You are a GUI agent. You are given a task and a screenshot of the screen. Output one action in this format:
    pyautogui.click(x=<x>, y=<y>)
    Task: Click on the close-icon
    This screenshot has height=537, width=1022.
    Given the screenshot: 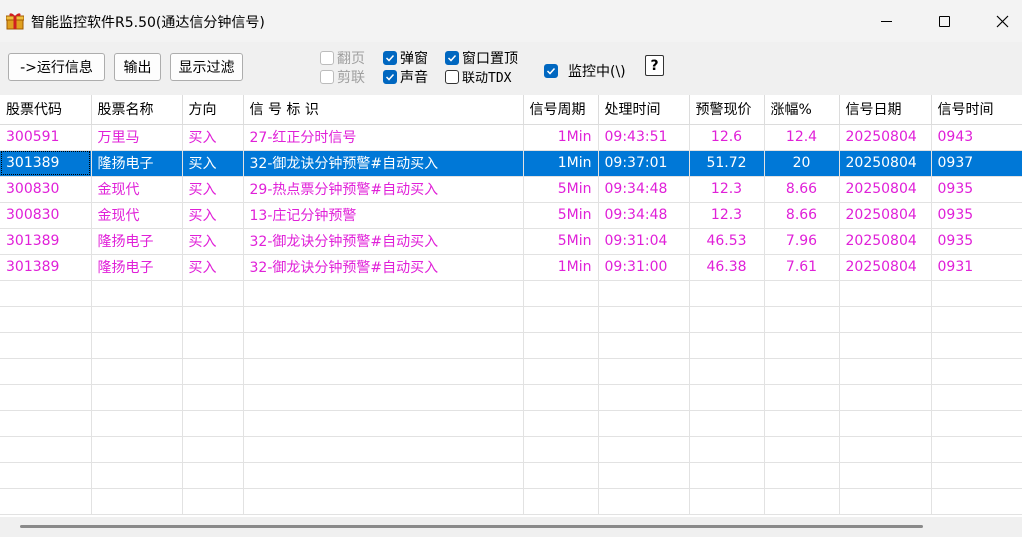 What is the action you would take?
    pyautogui.click(x=1002, y=21)
    